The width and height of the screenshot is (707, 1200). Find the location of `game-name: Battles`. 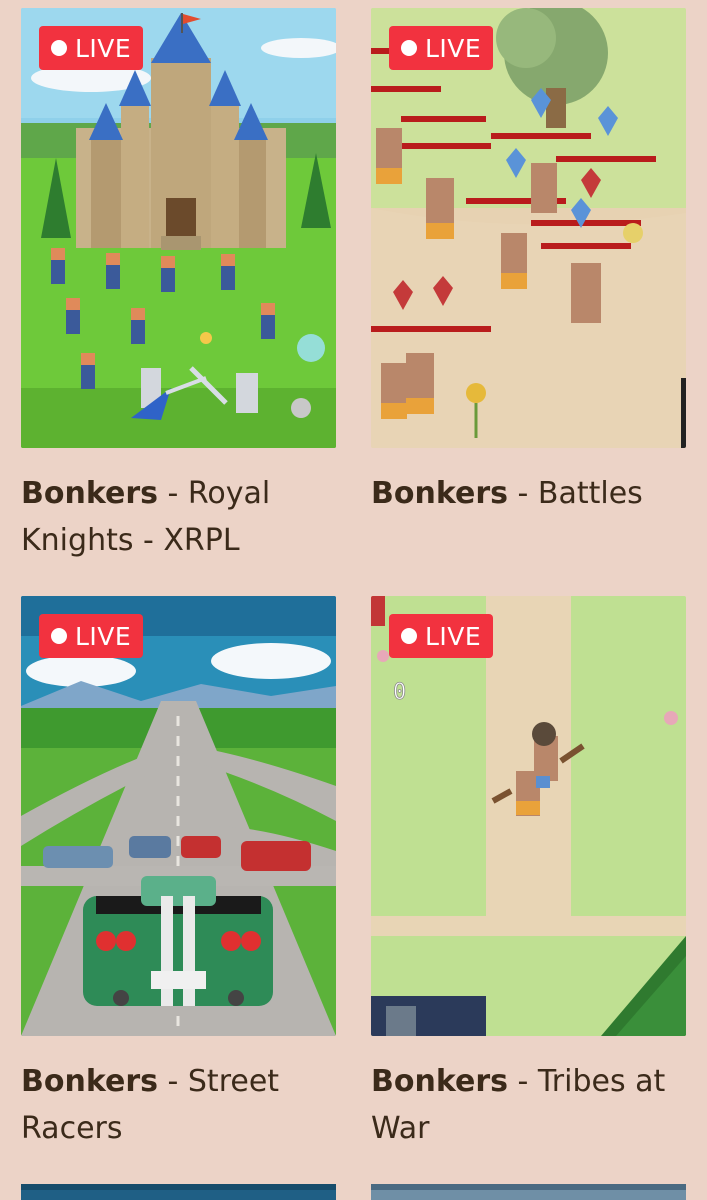

game-name: Battles is located at coordinates (590, 493).